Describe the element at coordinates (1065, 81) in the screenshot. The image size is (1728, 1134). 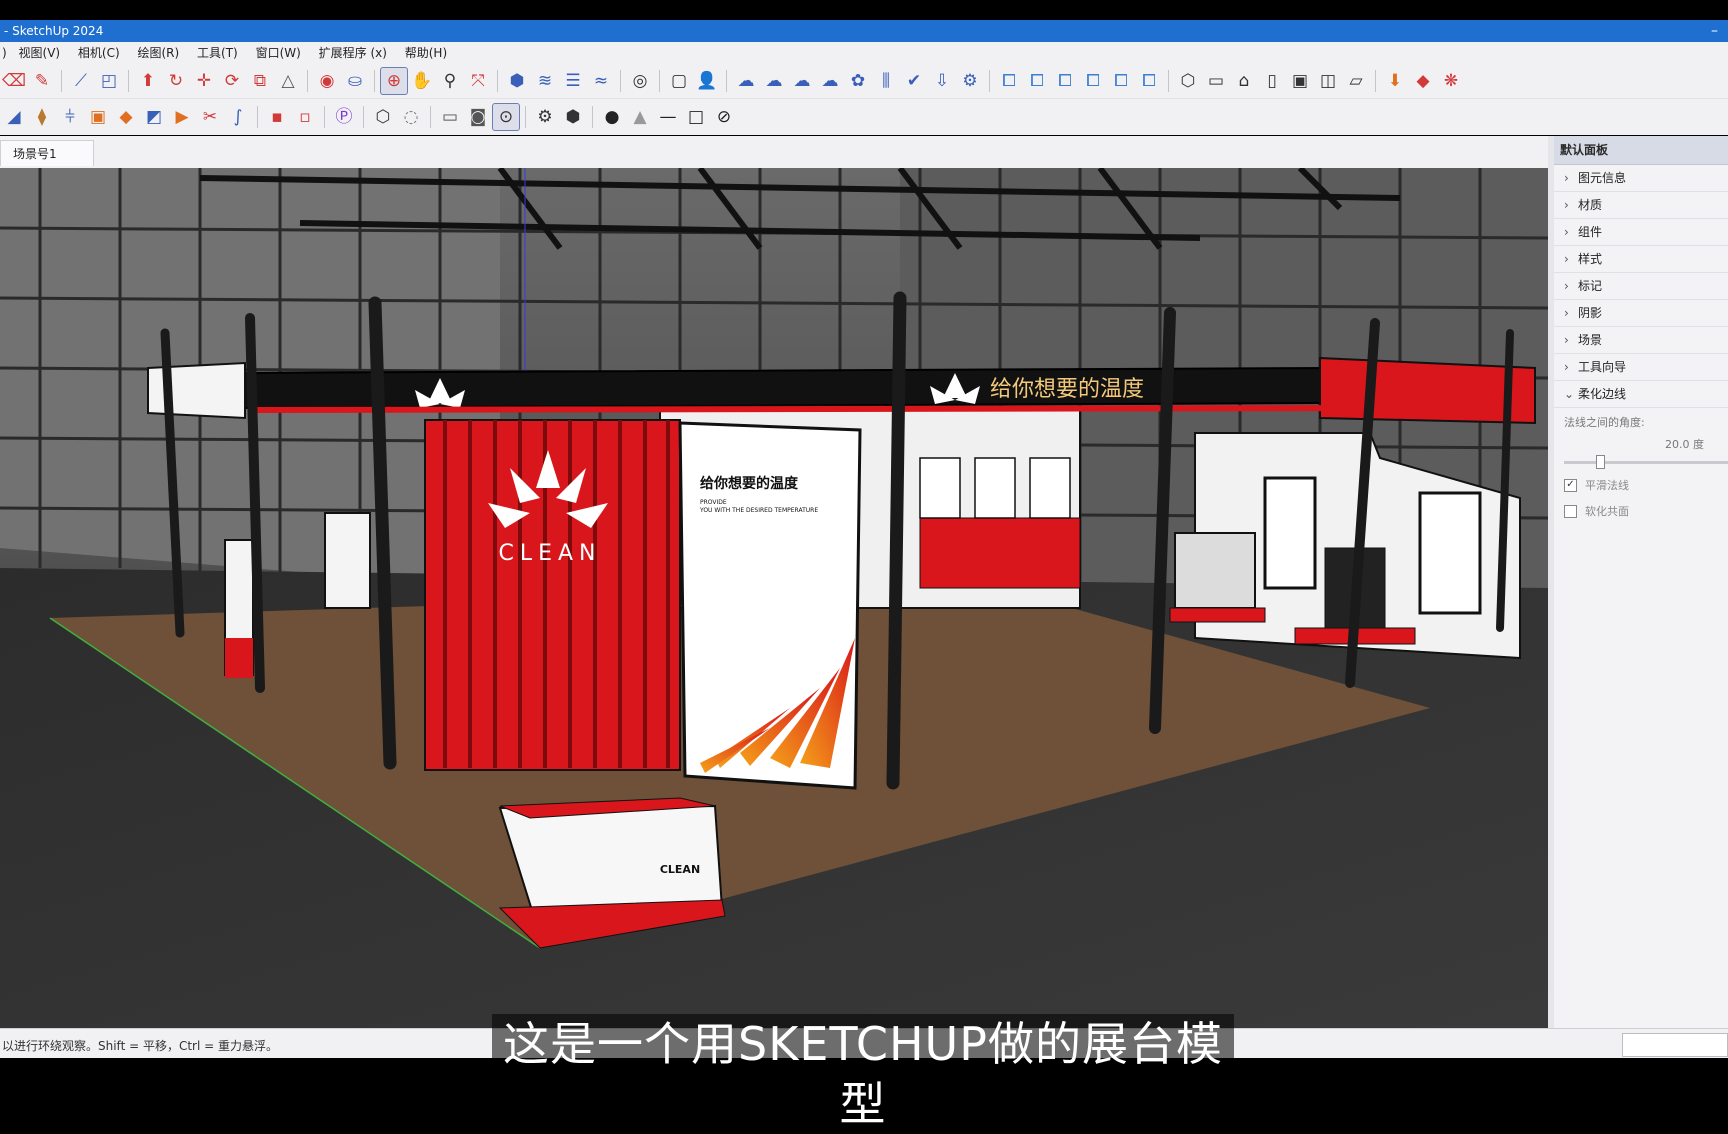
I see `solid-trim-icon: ⧠` at that location.